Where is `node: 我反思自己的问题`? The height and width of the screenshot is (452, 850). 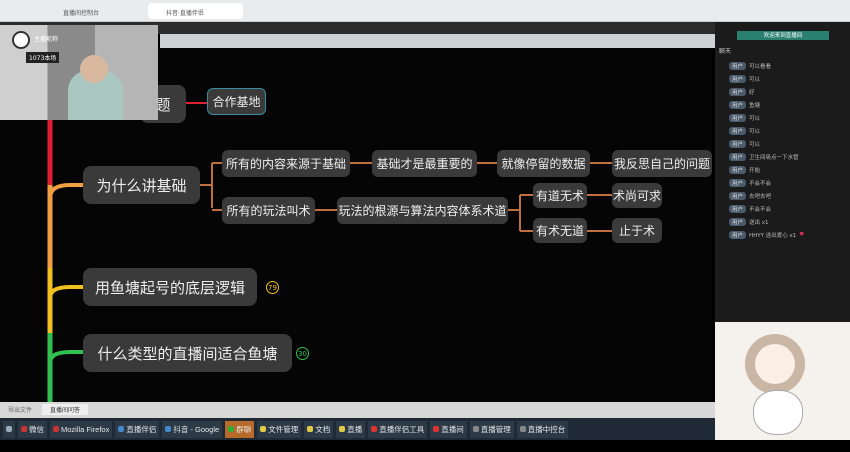 node: 我反思自己的问题 is located at coordinates (662, 163).